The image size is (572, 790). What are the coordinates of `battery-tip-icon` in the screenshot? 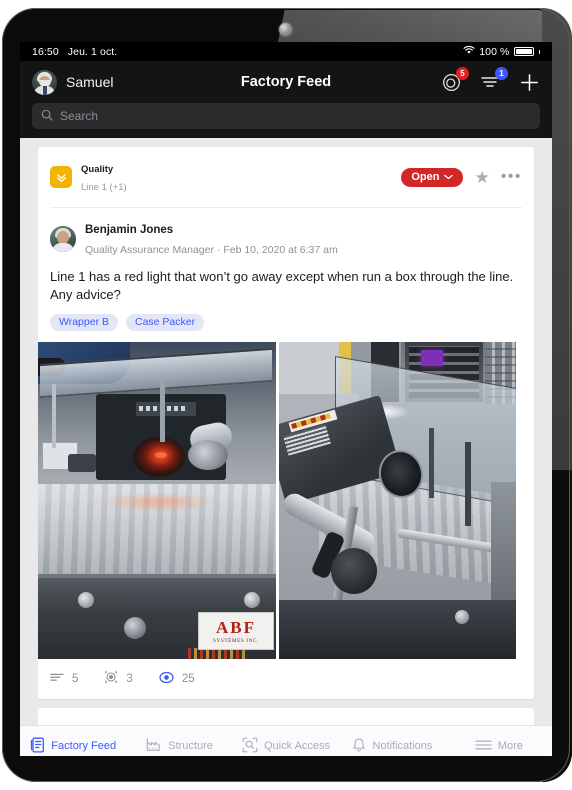 It's located at (539, 51).